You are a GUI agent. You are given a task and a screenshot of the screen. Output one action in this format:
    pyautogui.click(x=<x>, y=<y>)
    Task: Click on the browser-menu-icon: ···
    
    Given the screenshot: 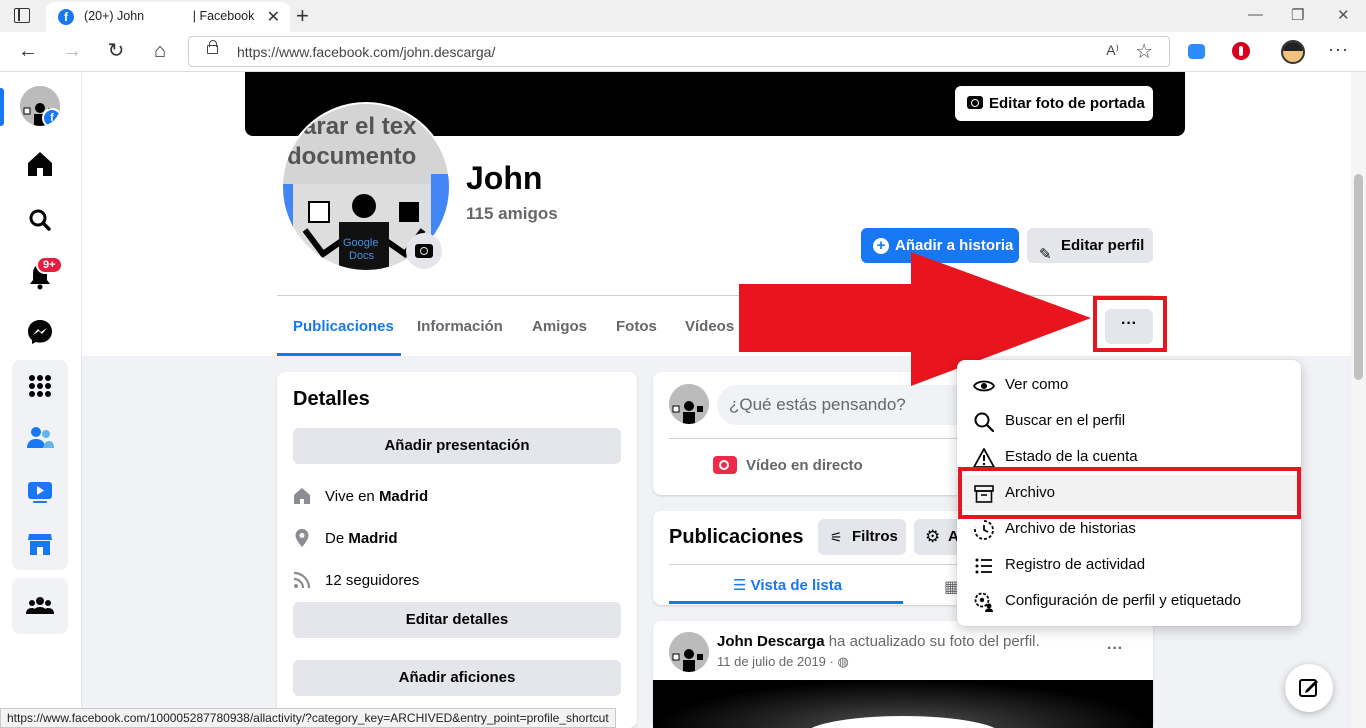 What is the action you would take?
    pyautogui.click(x=1338, y=49)
    